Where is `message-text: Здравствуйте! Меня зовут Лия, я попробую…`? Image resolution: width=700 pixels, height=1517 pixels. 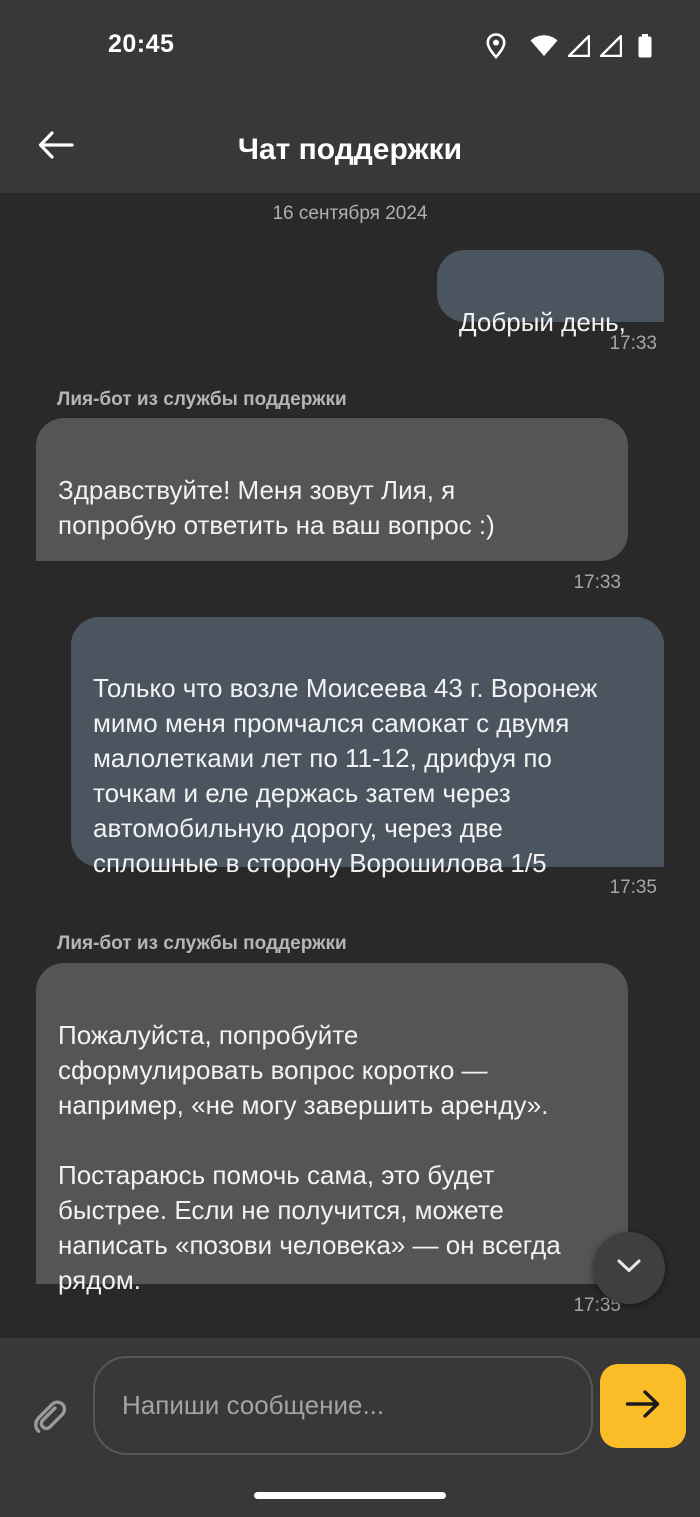 message-text: Здравствуйте! Меня зовут Лия, я попробую… is located at coordinates (276, 507).